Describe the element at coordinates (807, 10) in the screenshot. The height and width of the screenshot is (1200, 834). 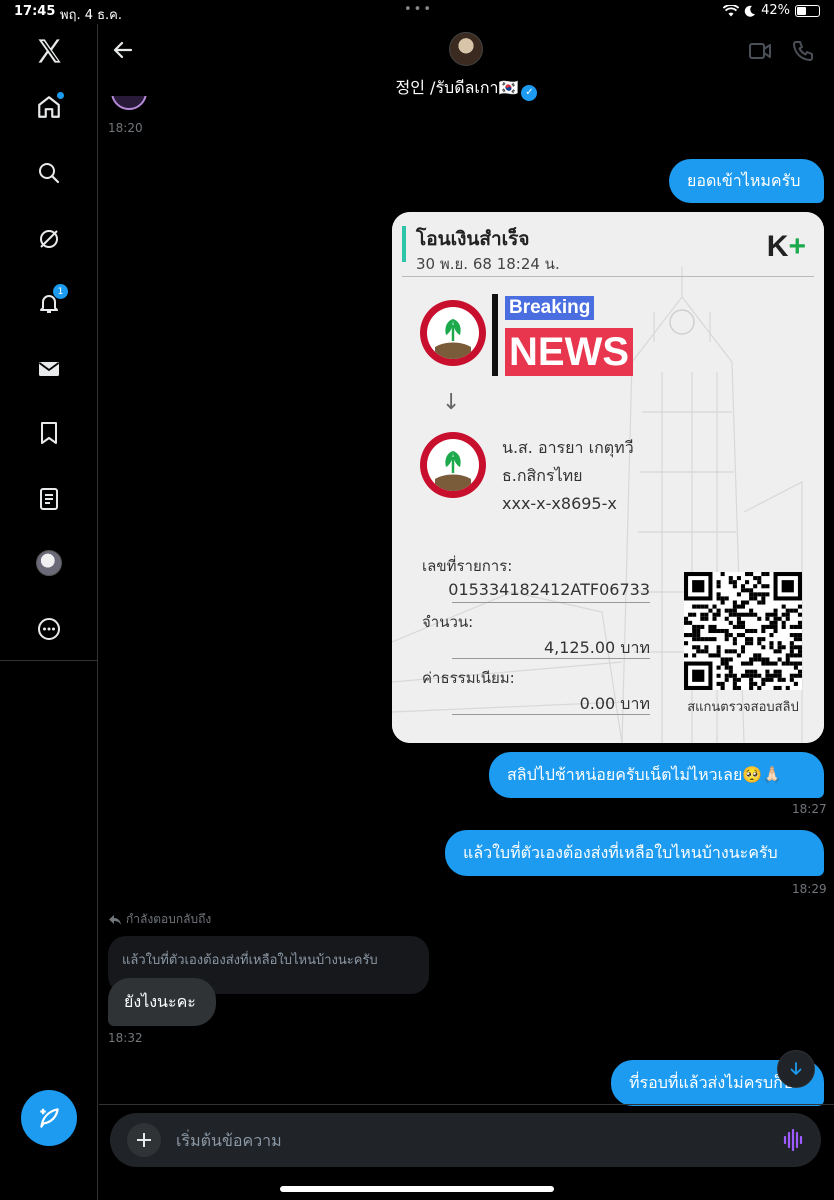
I see `battery-icon` at that location.